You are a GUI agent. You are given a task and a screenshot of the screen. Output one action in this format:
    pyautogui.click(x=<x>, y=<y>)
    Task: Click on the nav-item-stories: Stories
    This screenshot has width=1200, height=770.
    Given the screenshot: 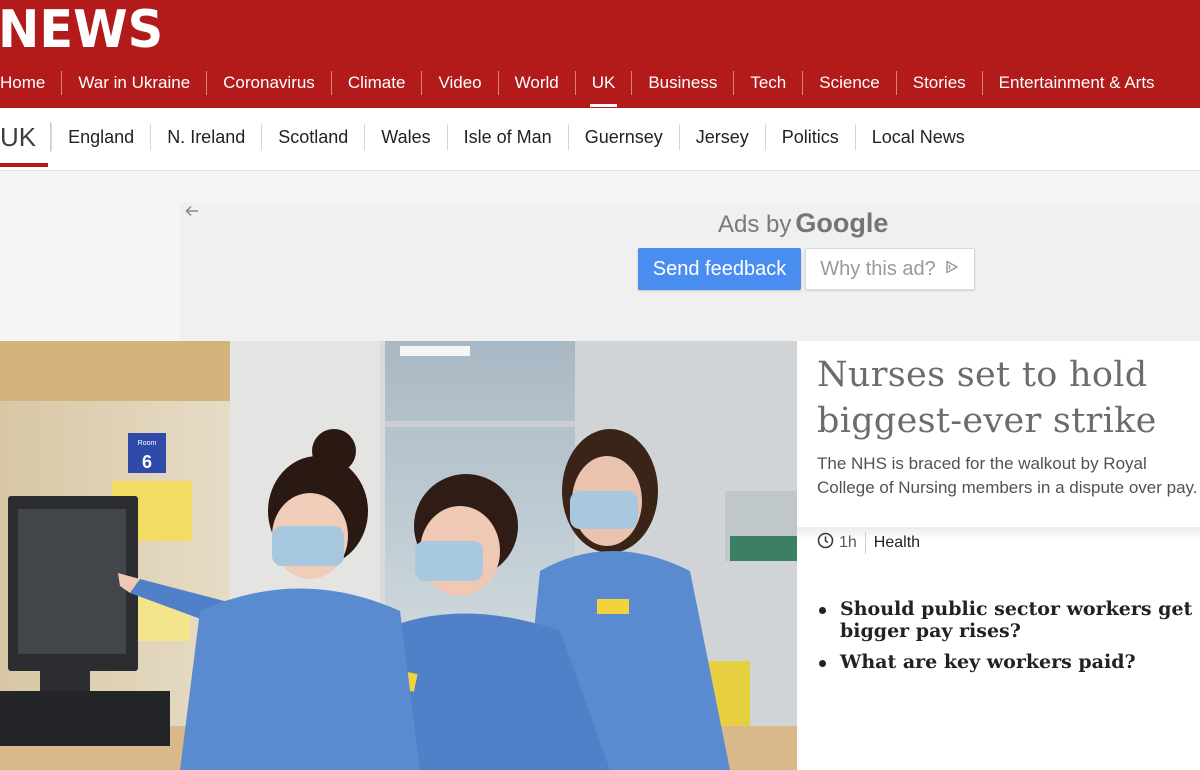 What is the action you would take?
    pyautogui.click(x=938, y=83)
    